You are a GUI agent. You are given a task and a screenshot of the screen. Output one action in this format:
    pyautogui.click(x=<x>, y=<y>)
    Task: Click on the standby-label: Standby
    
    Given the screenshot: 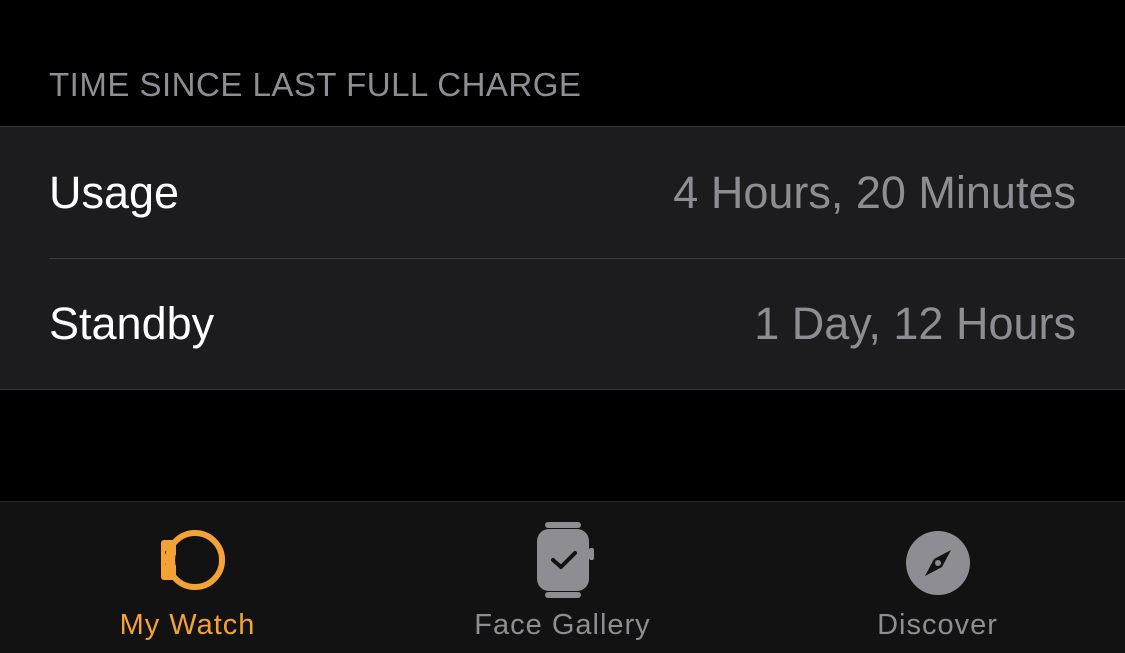 What is the action you would take?
    pyautogui.click(x=132, y=323)
    